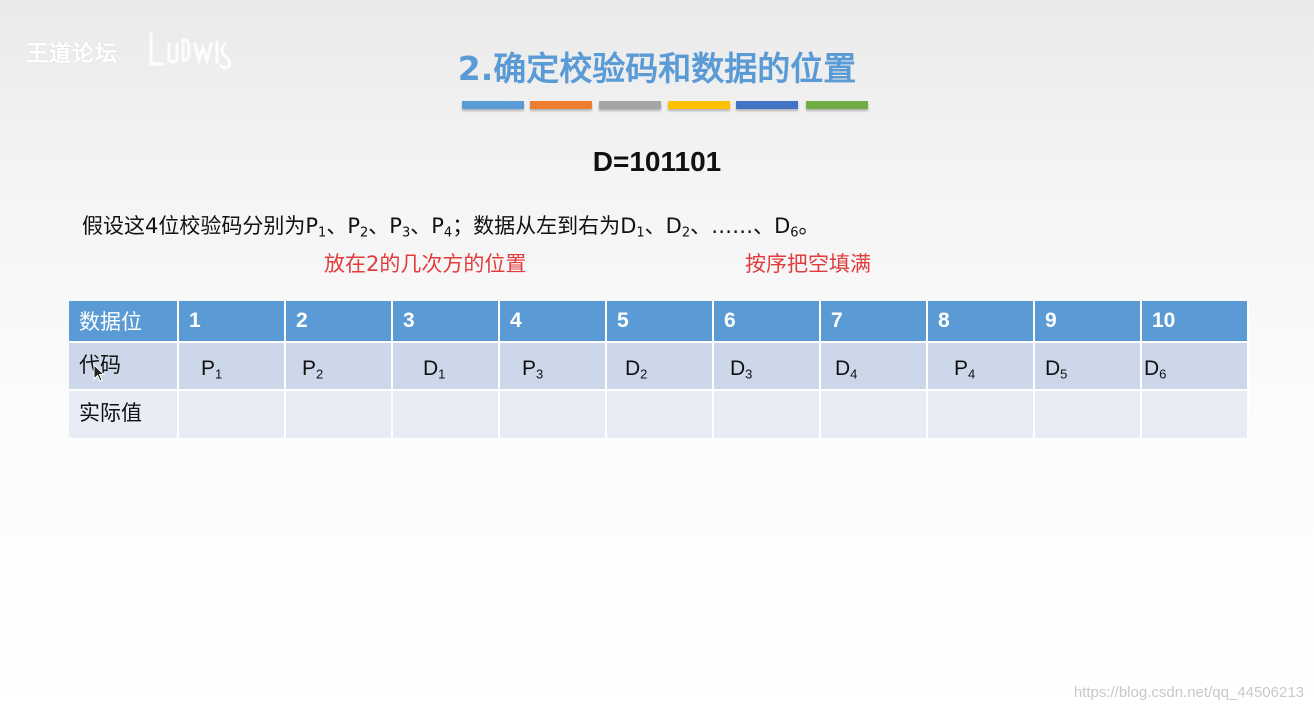 The image size is (1314, 712). I want to click on assumption-end: 。, so click(809, 226).